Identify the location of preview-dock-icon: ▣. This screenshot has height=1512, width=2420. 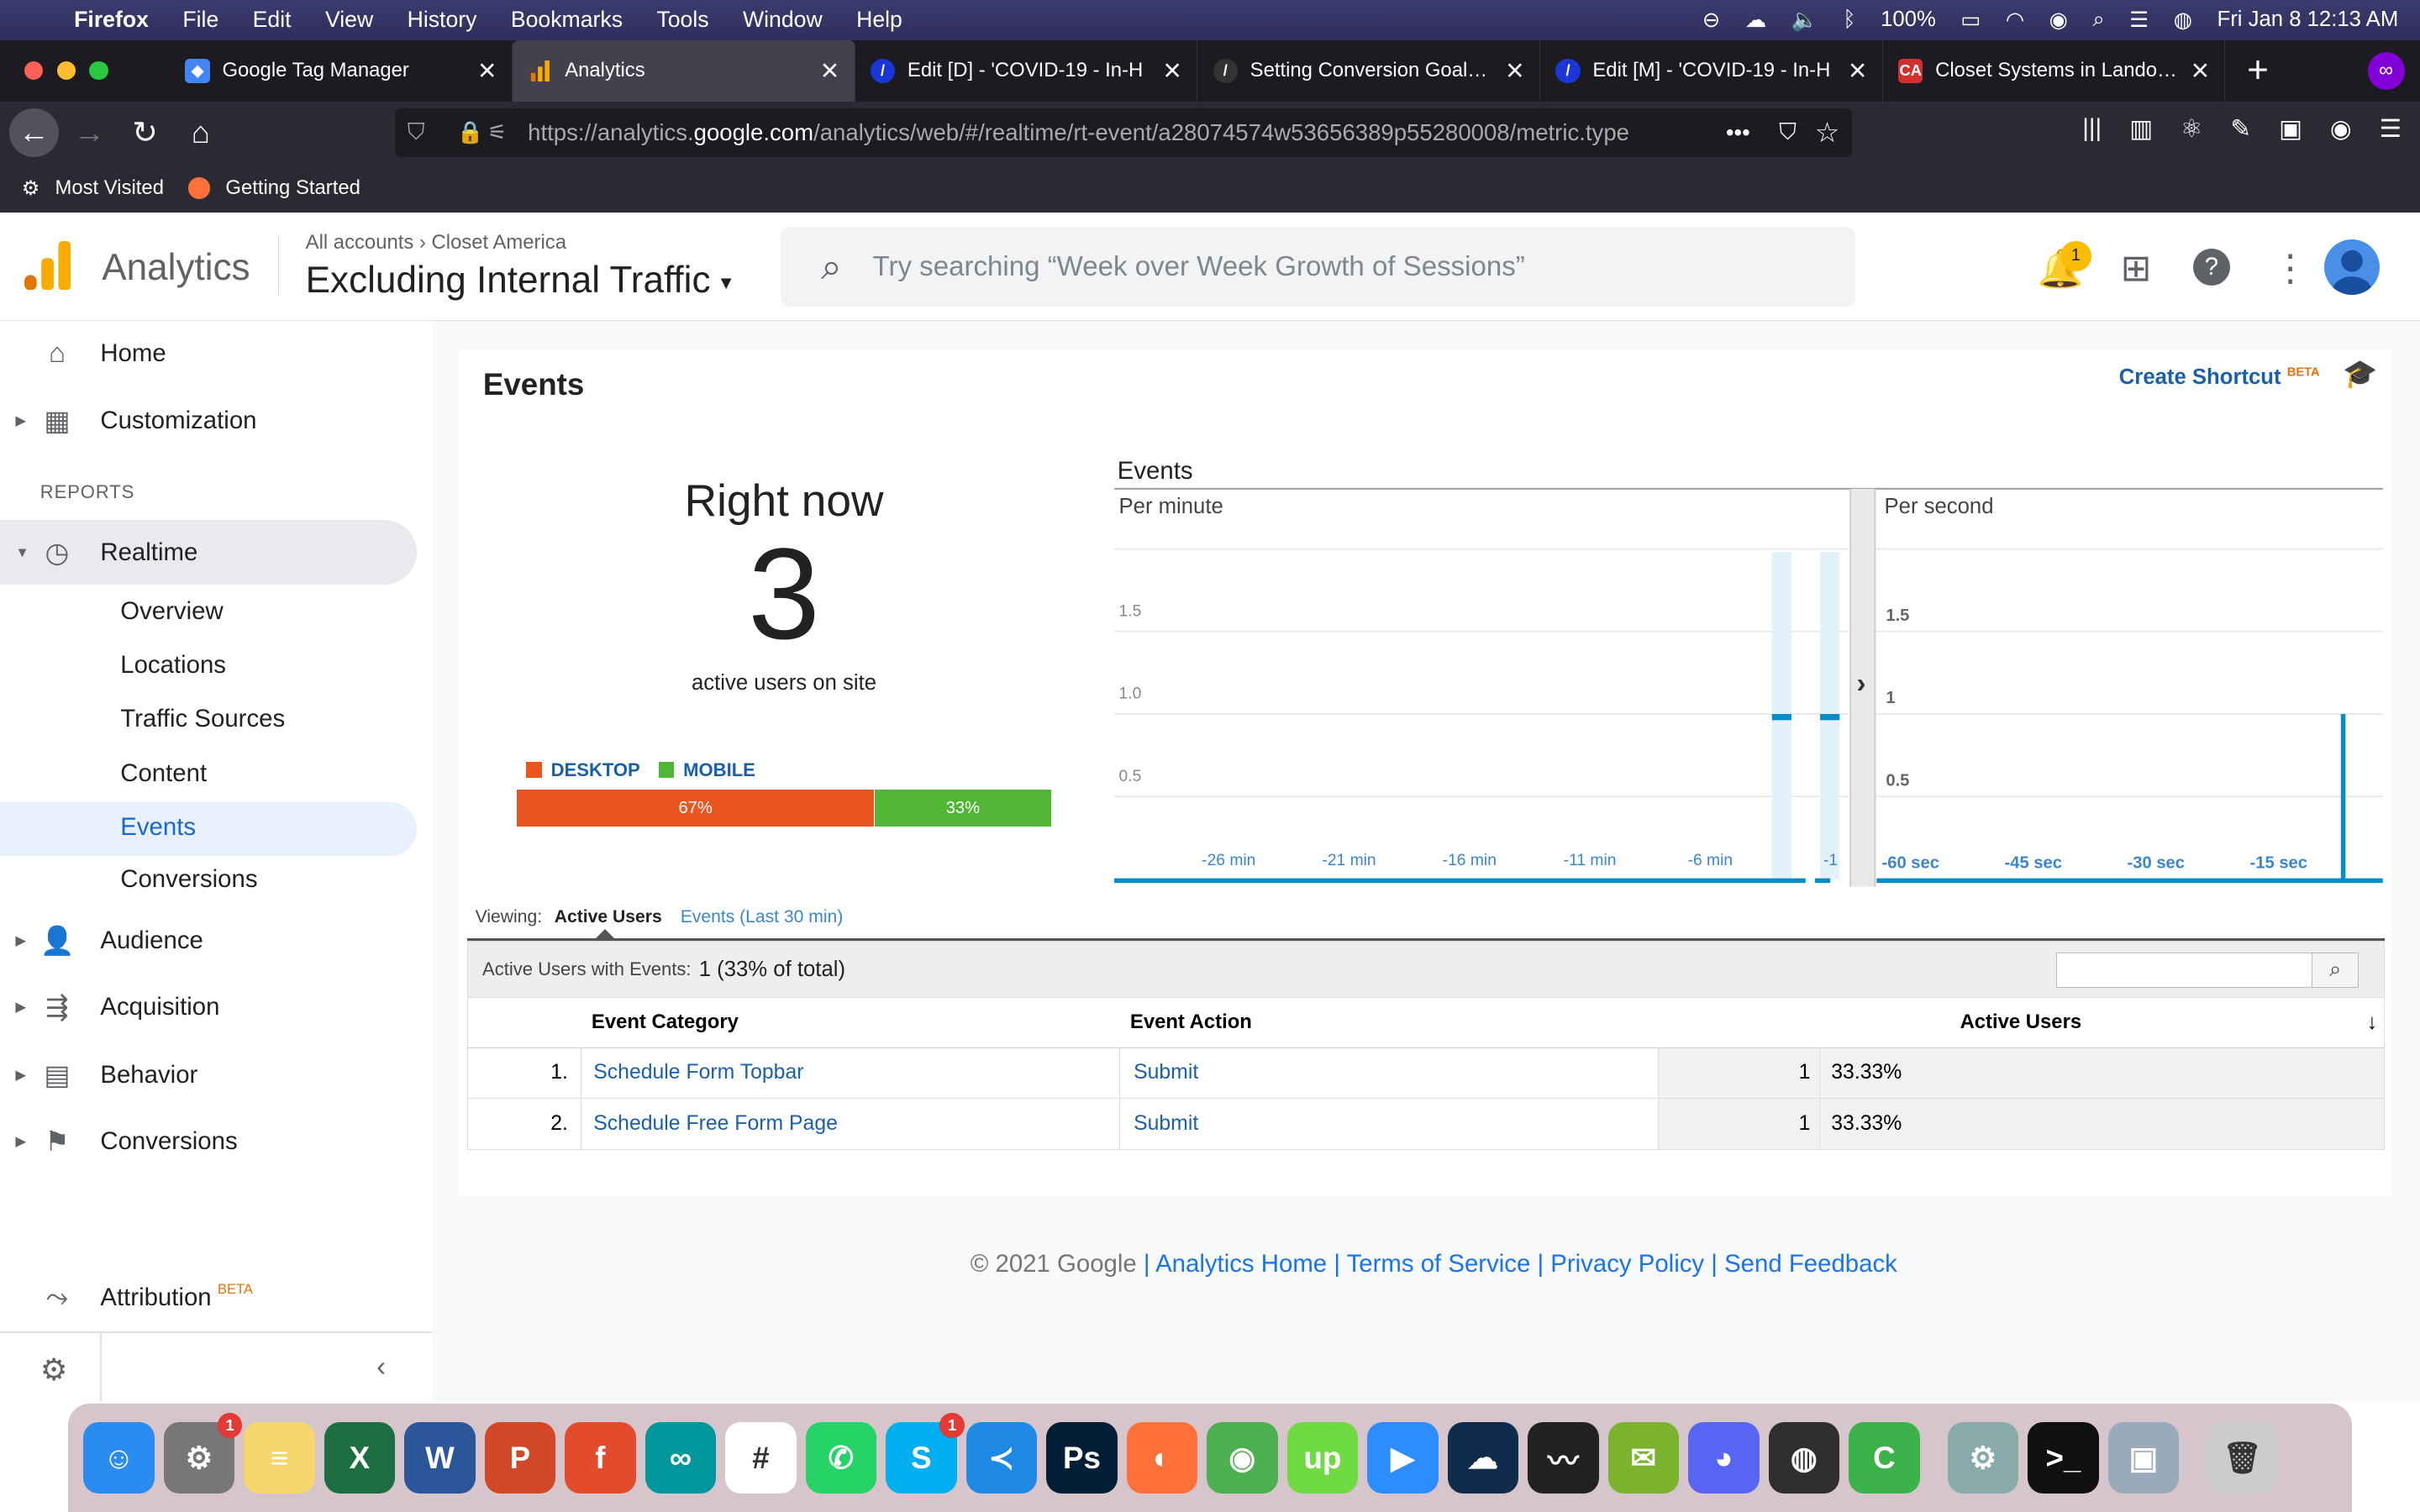
(2144, 1458).